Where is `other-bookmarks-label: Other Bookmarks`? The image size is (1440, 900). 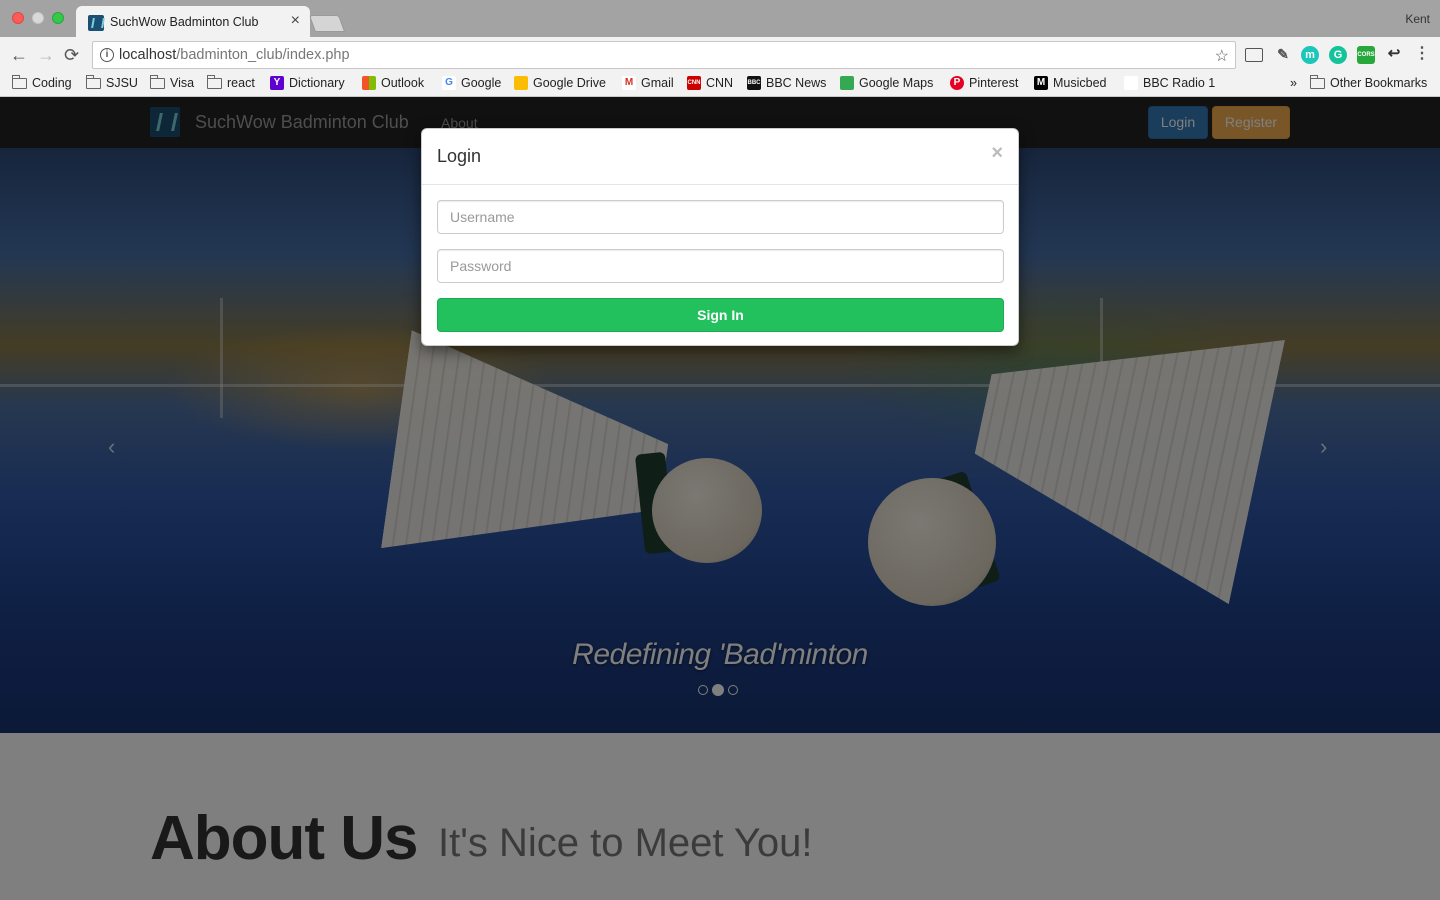 other-bookmarks-label: Other Bookmarks is located at coordinates (1379, 83).